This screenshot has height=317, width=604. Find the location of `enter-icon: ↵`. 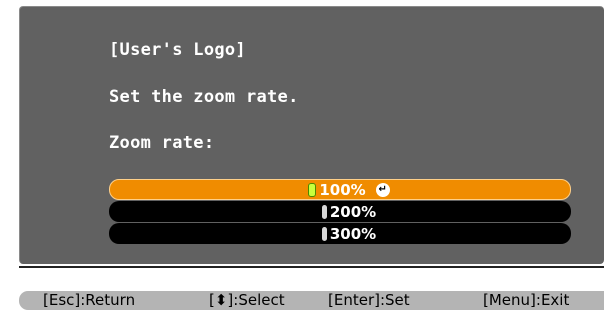

enter-icon: ↵ is located at coordinates (382, 189).